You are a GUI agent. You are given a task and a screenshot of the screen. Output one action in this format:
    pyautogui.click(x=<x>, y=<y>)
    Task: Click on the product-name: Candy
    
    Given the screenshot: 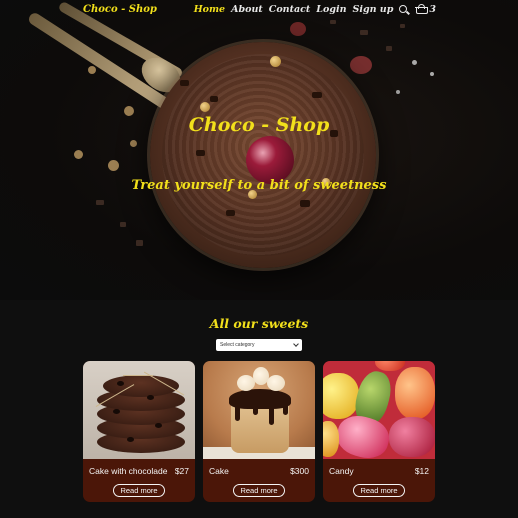 What is the action you would take?
    pyautogui.click(x=341, y=471)
    